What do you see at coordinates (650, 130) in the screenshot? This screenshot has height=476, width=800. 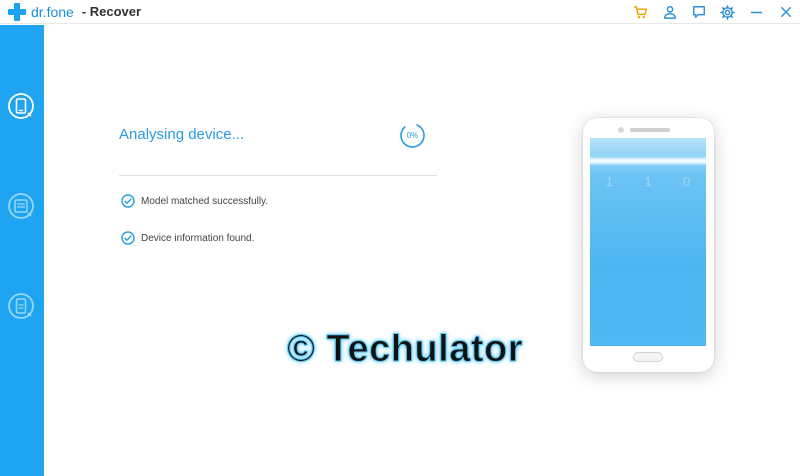 I see `phone-speaker` at bounding box center [650, 130].